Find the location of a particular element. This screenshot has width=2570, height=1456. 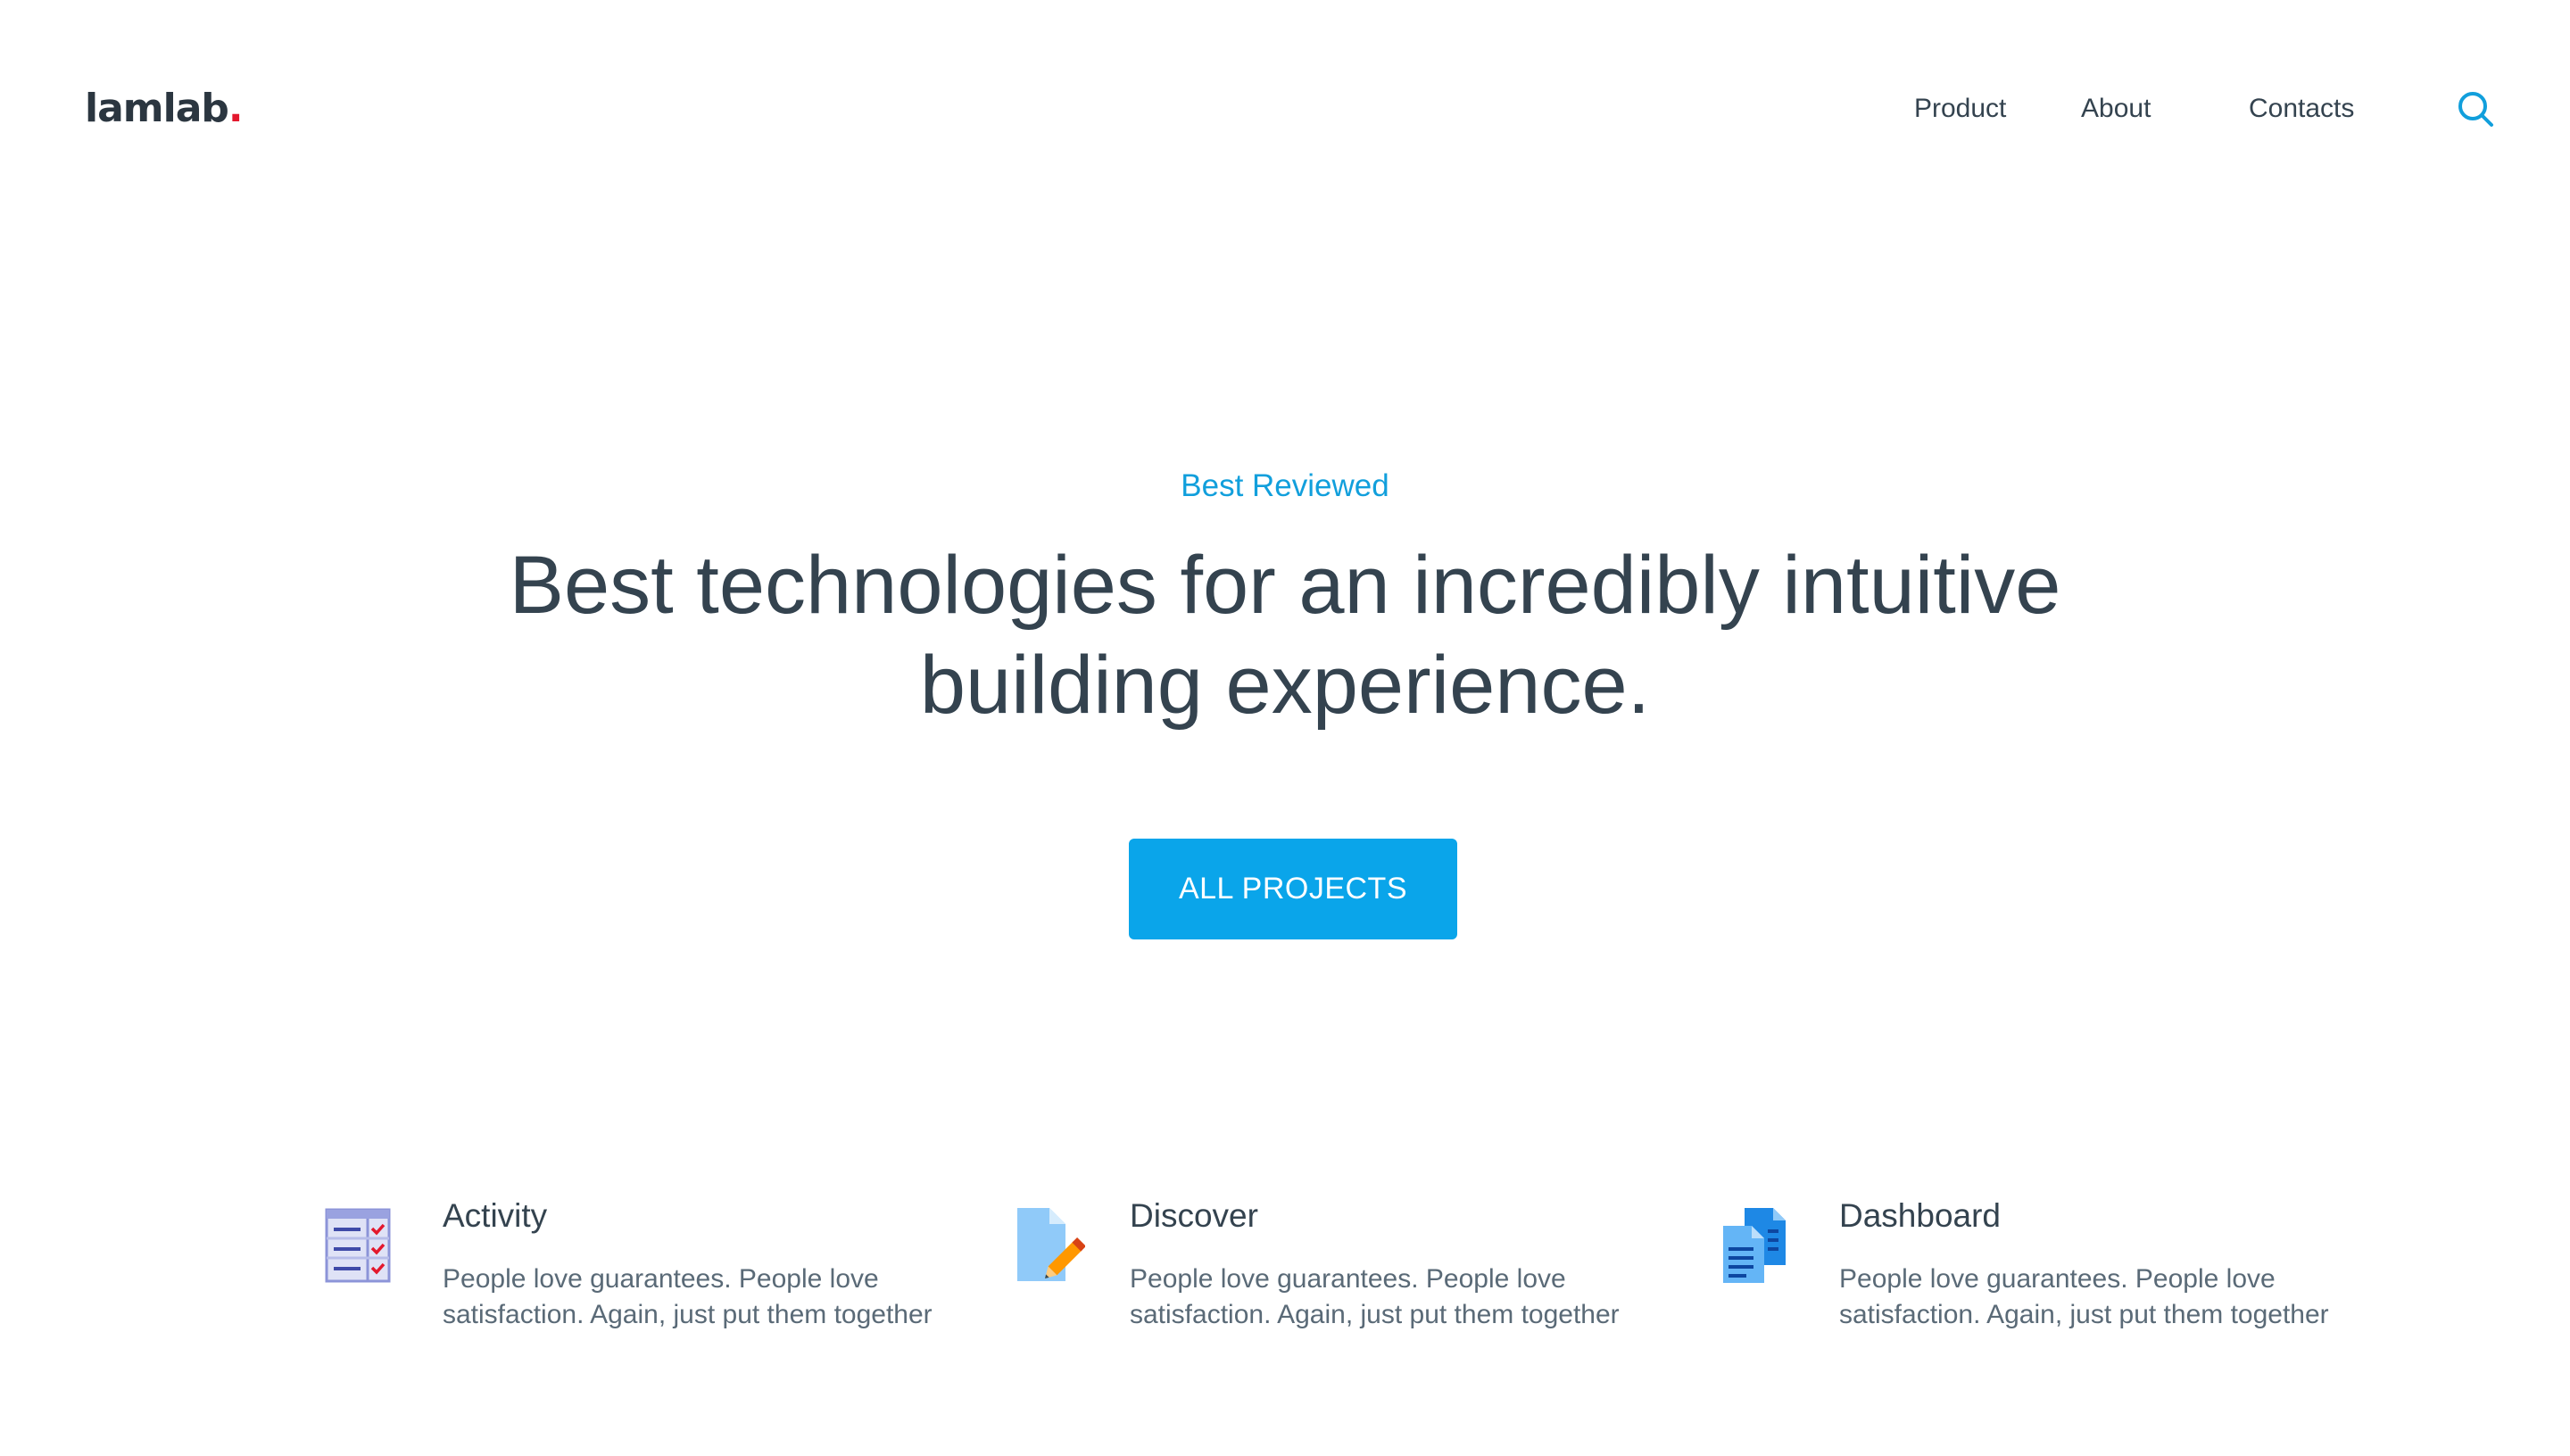

brand-logo: lamlab. is located at coordinates (164, 109).